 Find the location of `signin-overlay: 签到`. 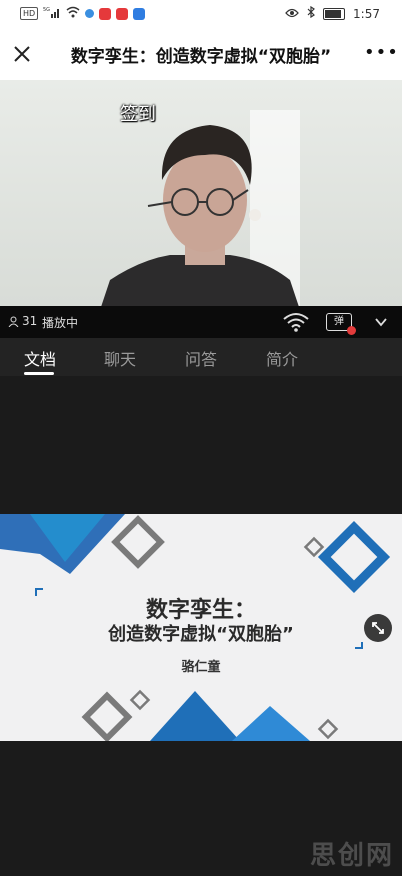

signin-overlay: 签到 is located at coordinates (138, 113).